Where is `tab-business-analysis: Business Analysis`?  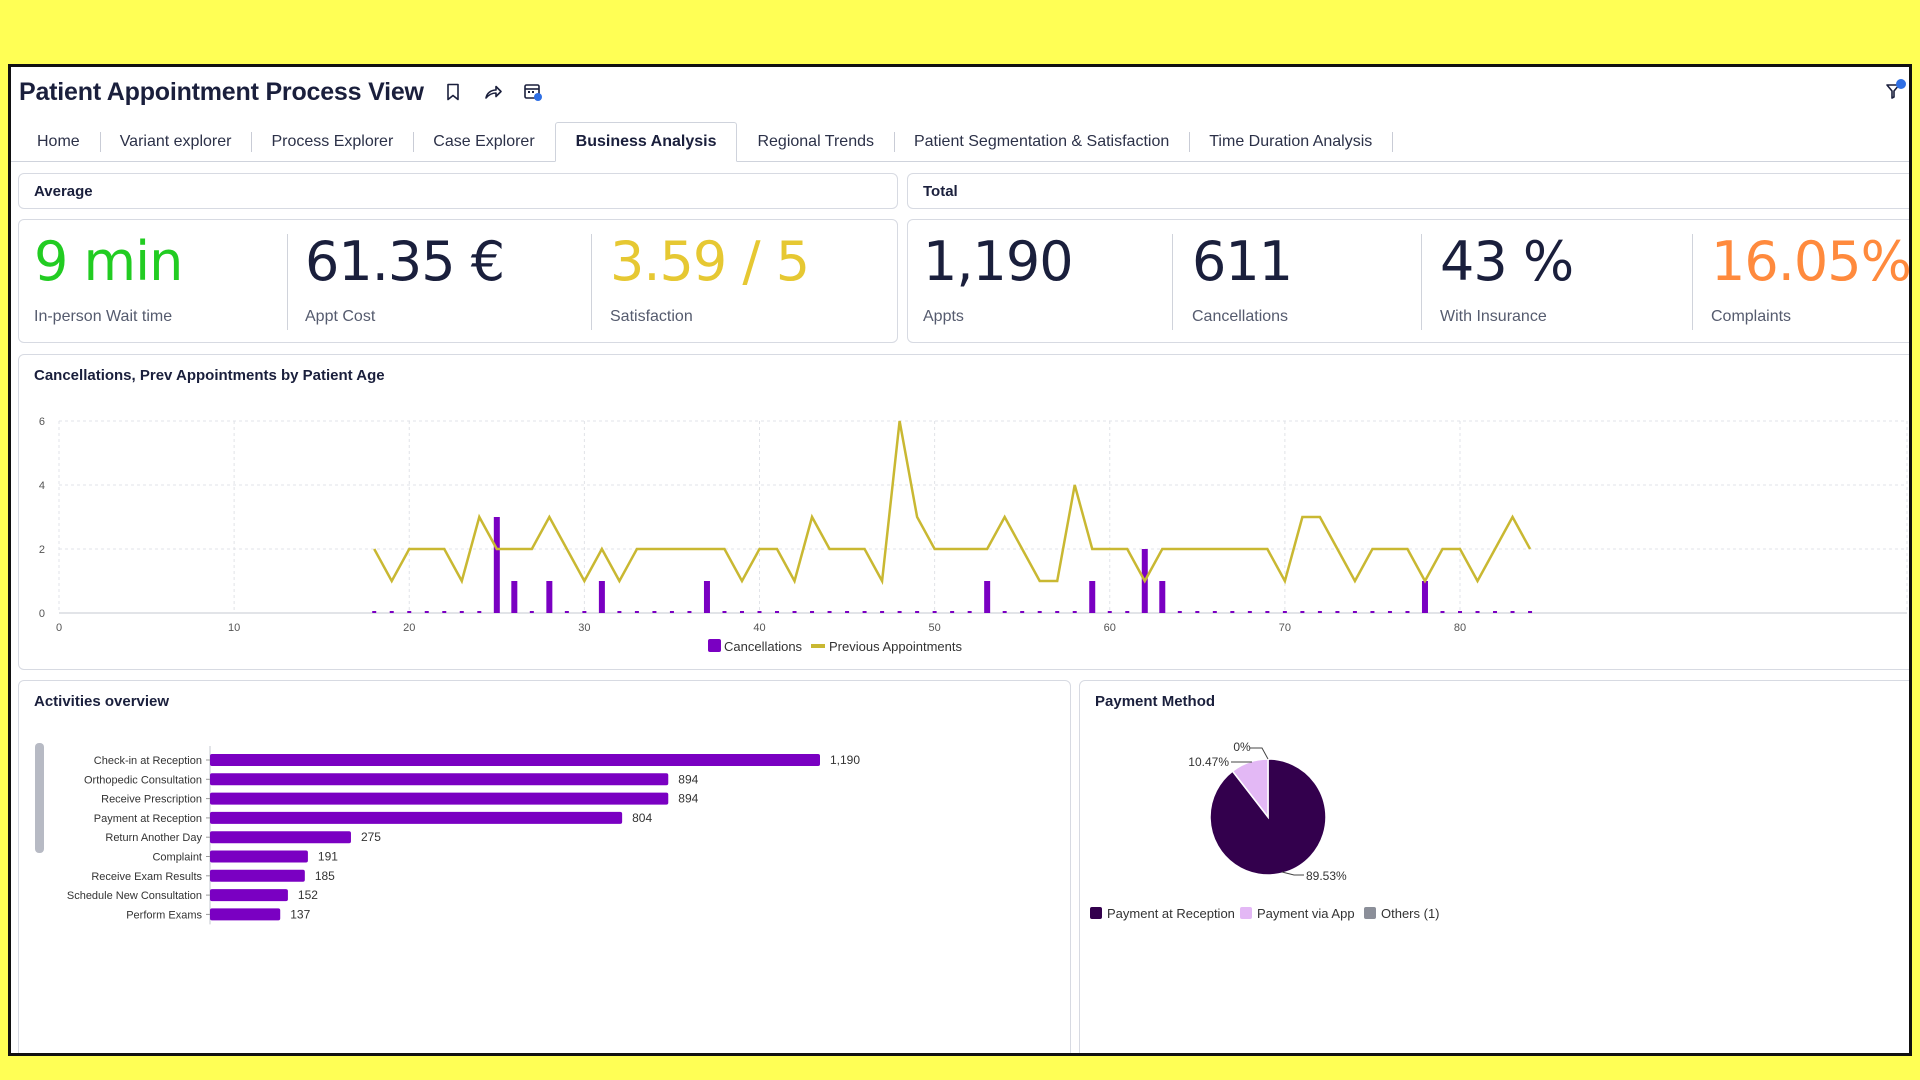
tab-business-analysis: Business Analysis is located at coordinates (646, 142).